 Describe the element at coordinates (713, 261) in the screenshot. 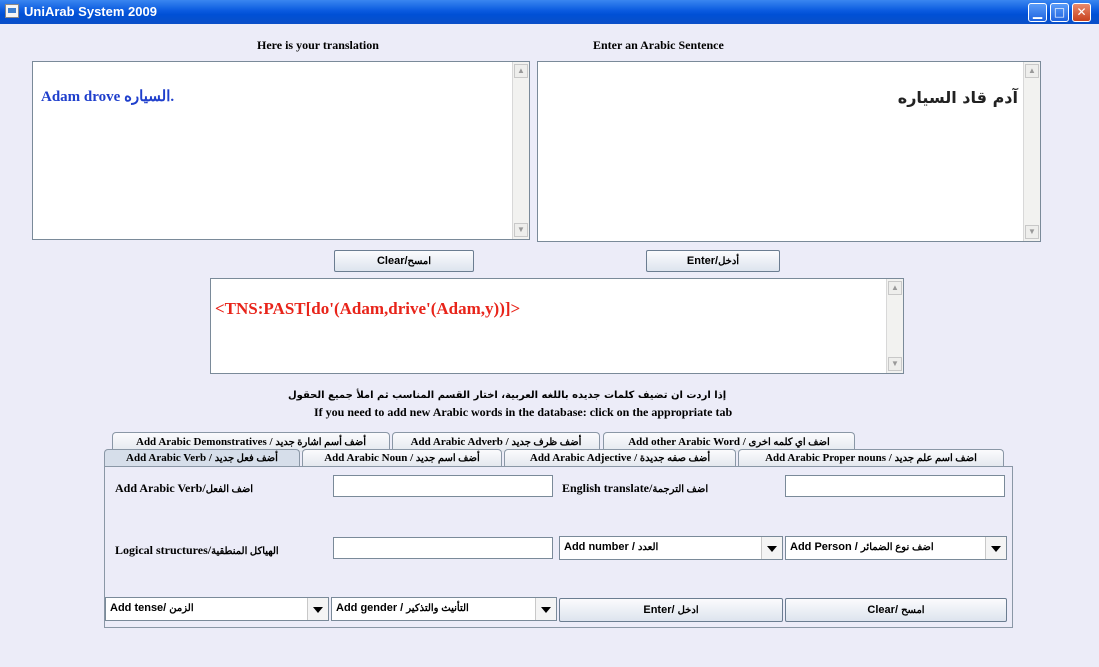

I see `enter-button: Enter/أدخل` at that location.